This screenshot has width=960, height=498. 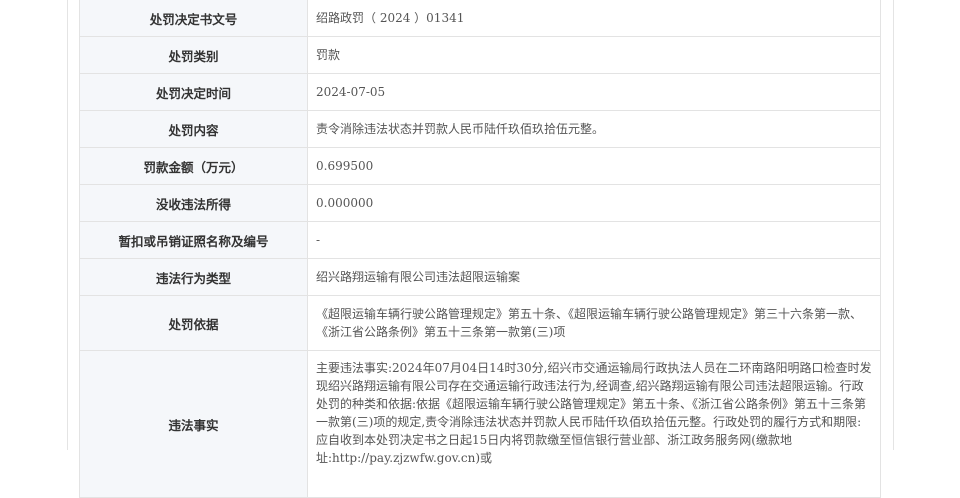 I want to click on table-row-fine-amount: 罚款金额（万元） 0.699500, so click(x=480, y=166).